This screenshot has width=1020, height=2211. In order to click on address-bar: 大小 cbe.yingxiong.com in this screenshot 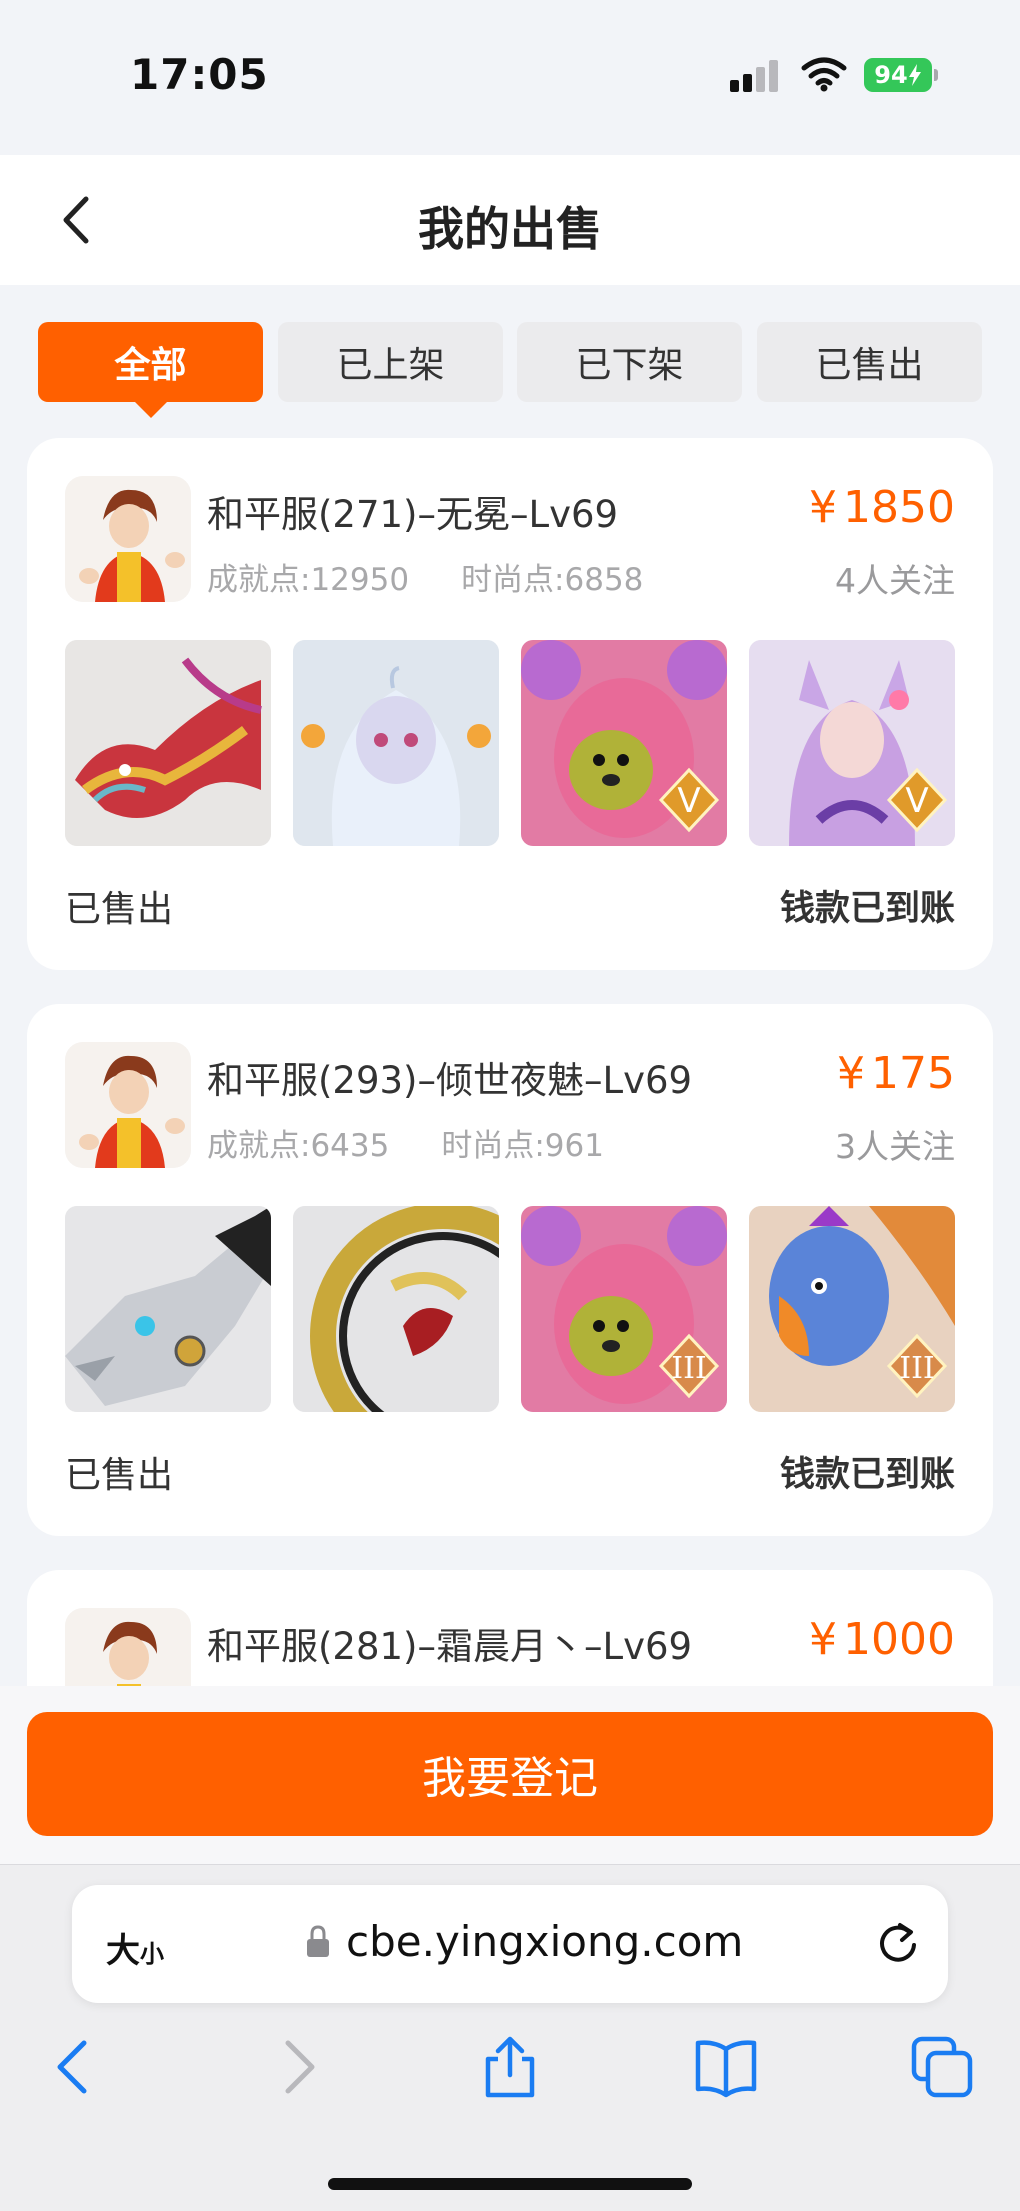, I will do `click(510, 1944)`.